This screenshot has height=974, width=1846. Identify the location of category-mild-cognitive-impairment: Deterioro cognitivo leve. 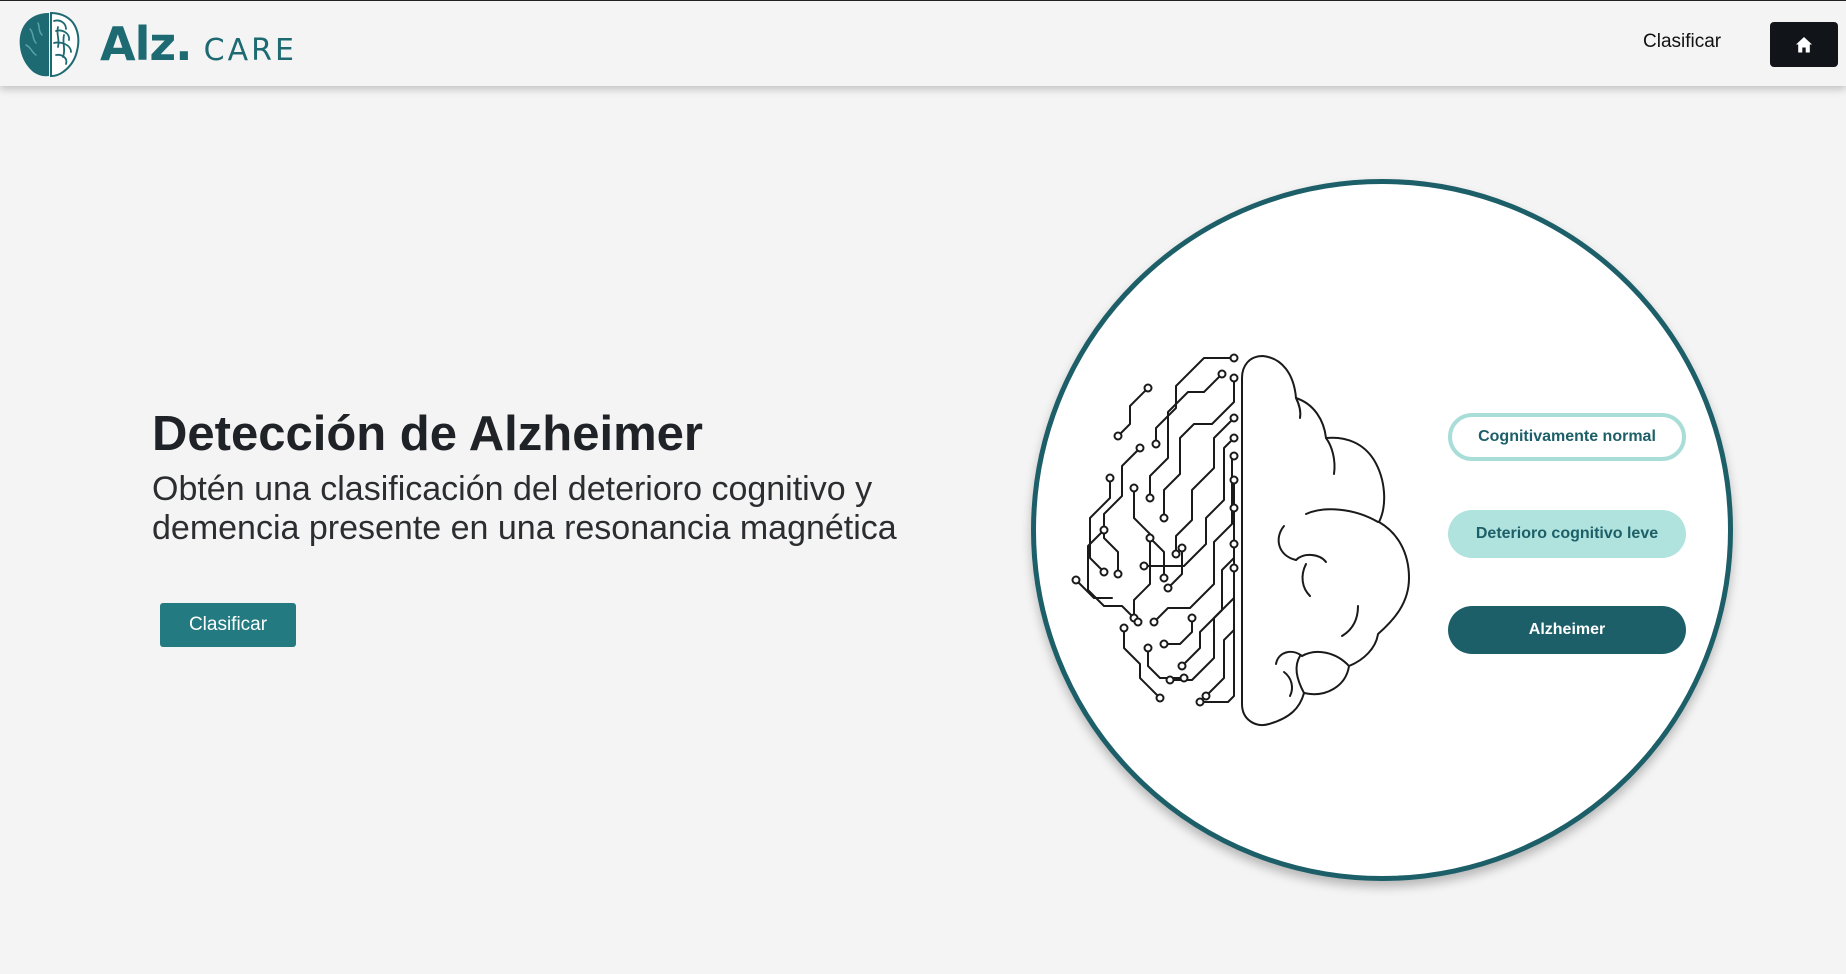
(1567, 534).